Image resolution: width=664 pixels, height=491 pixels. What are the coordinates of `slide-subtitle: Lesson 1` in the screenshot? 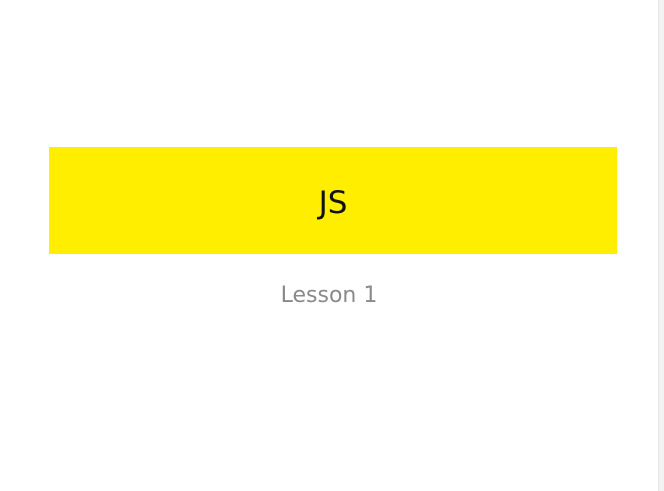 It's located at (329, 296).